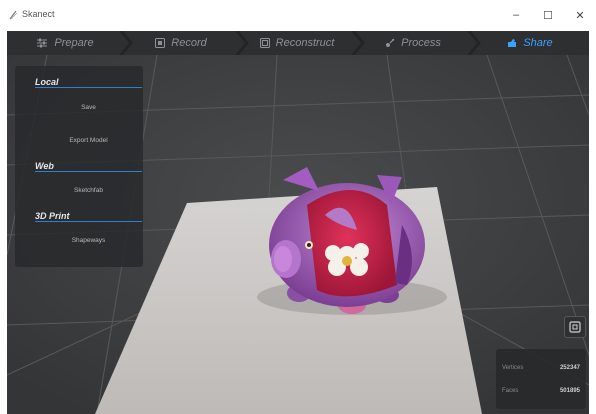  What do you see at coordinates (42, 43) in the screenshot?
I see `sliders-icon` at bounding box center [42, 43].